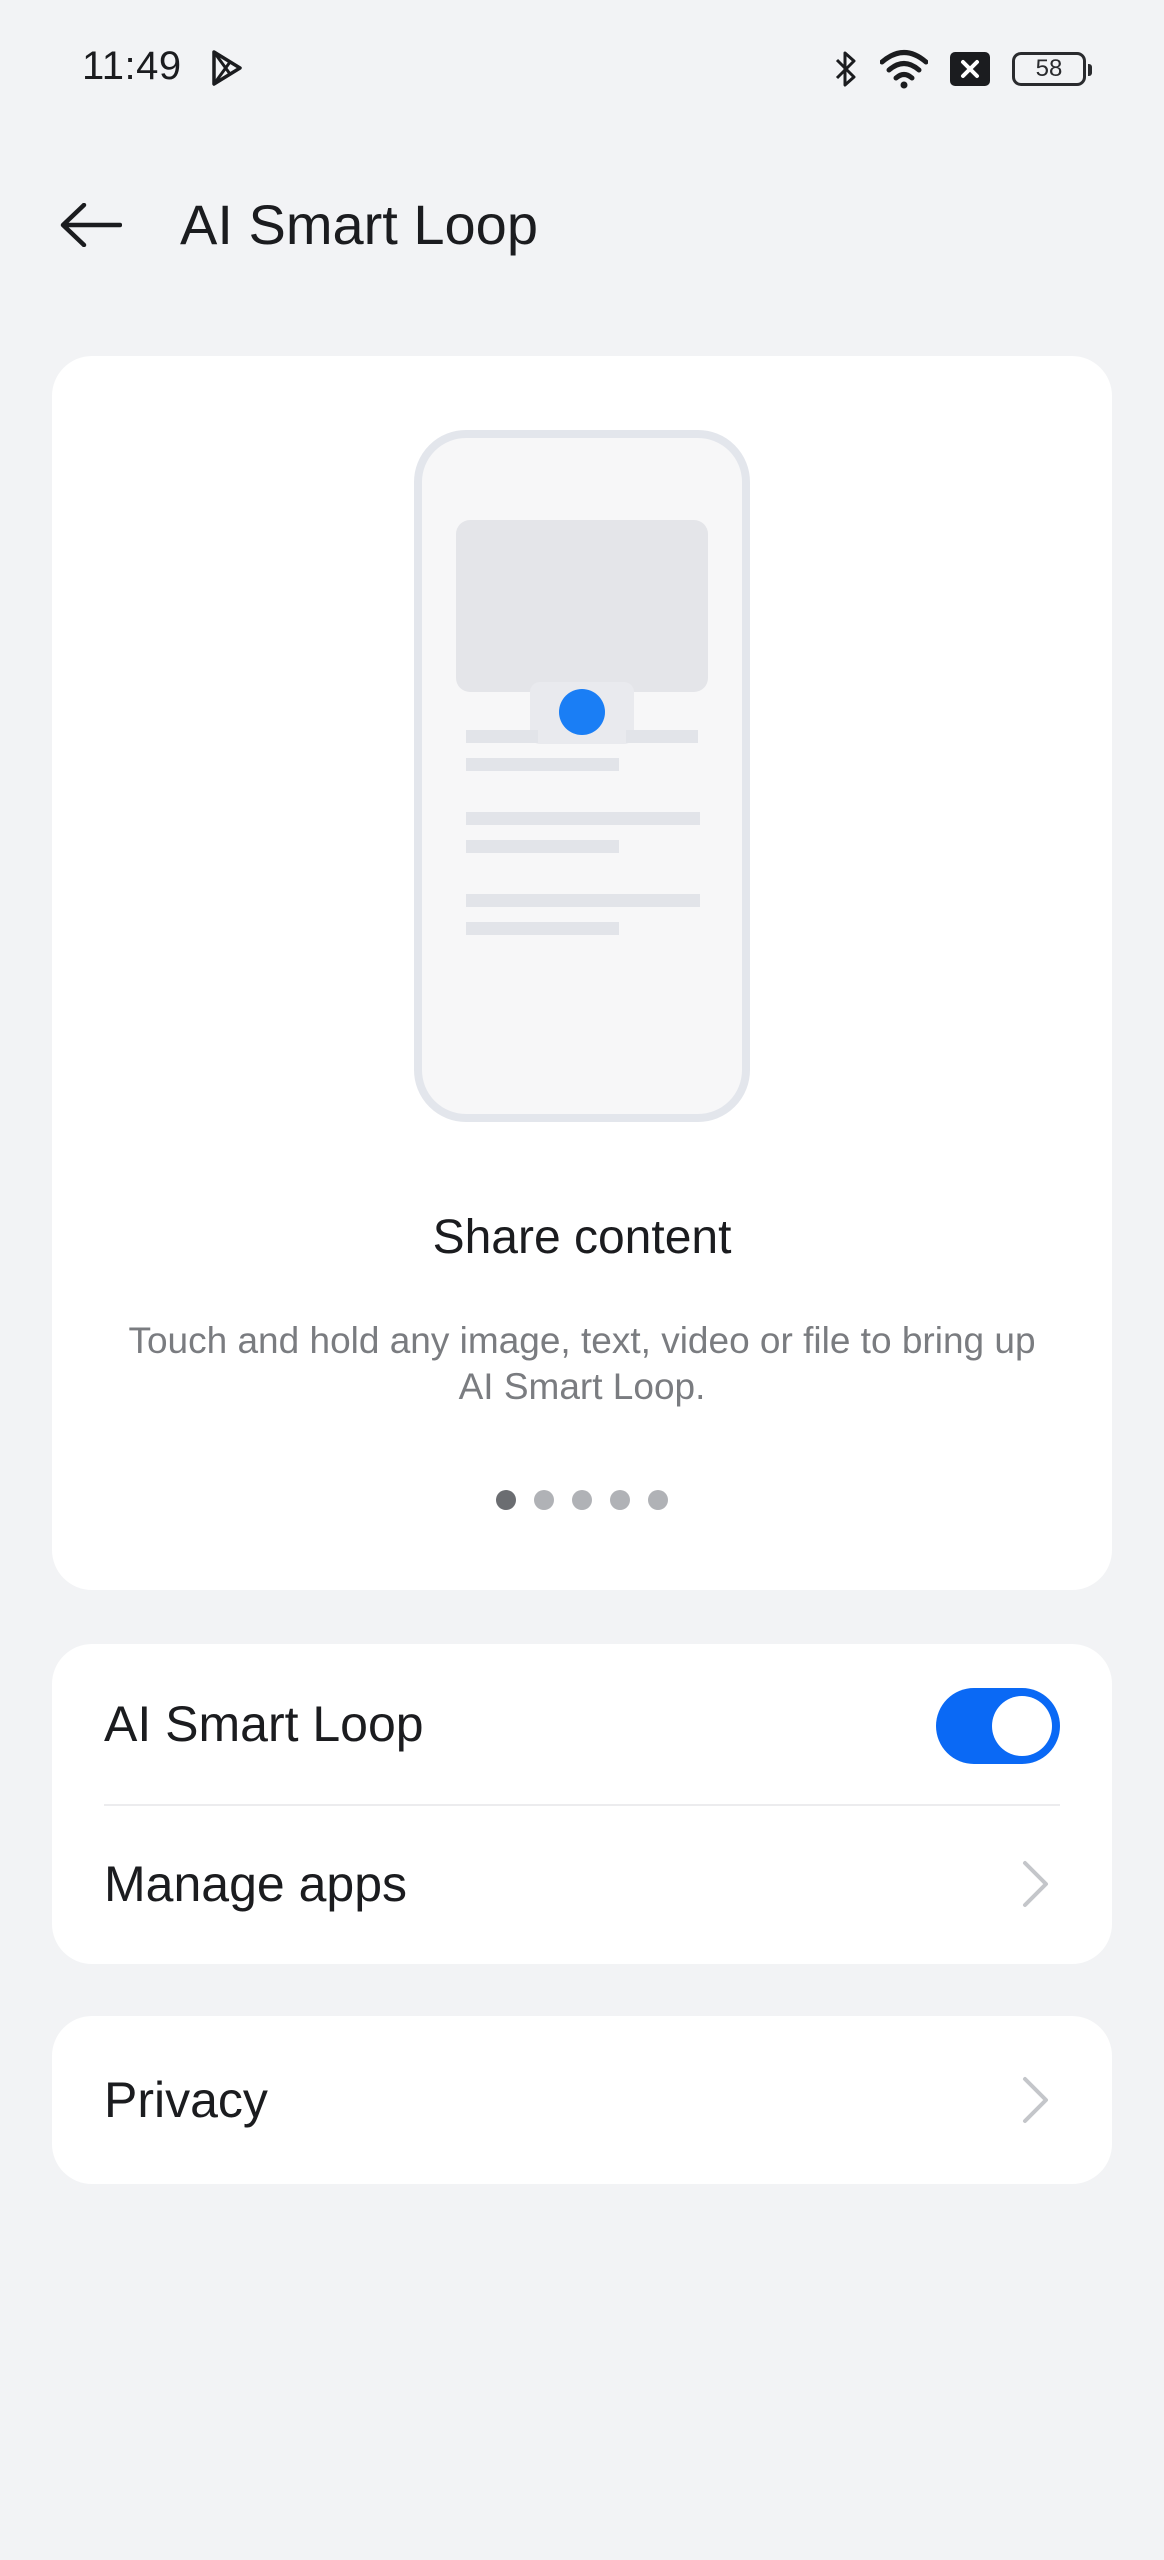  Describe the element at coordinates (582, 1237) in the screenshot. I see `slide-title: Share content` at that location.